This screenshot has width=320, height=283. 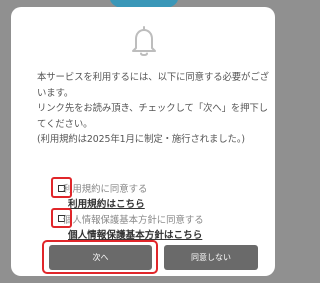 I want to click on privacy-checkbox-label: 個人情報保護基本方針に同意する, so click(x=133, y=220).